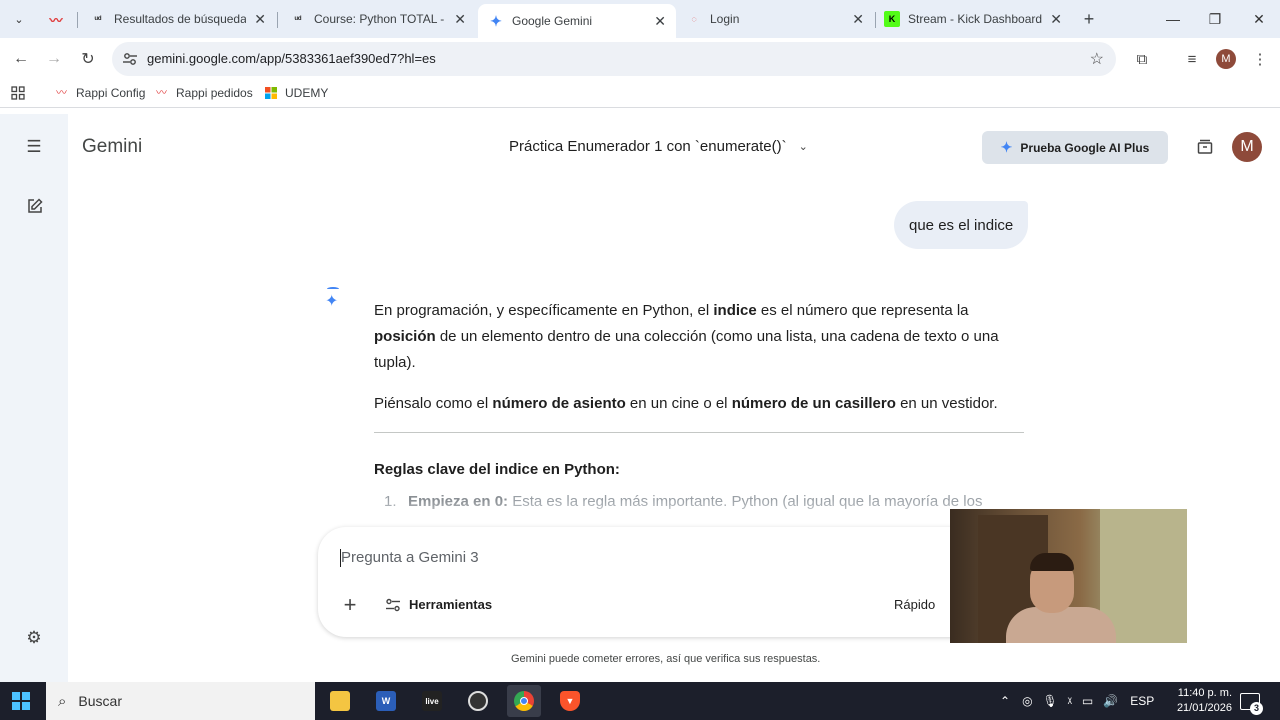  I want to click on scroll-fade, so click(670, 515).